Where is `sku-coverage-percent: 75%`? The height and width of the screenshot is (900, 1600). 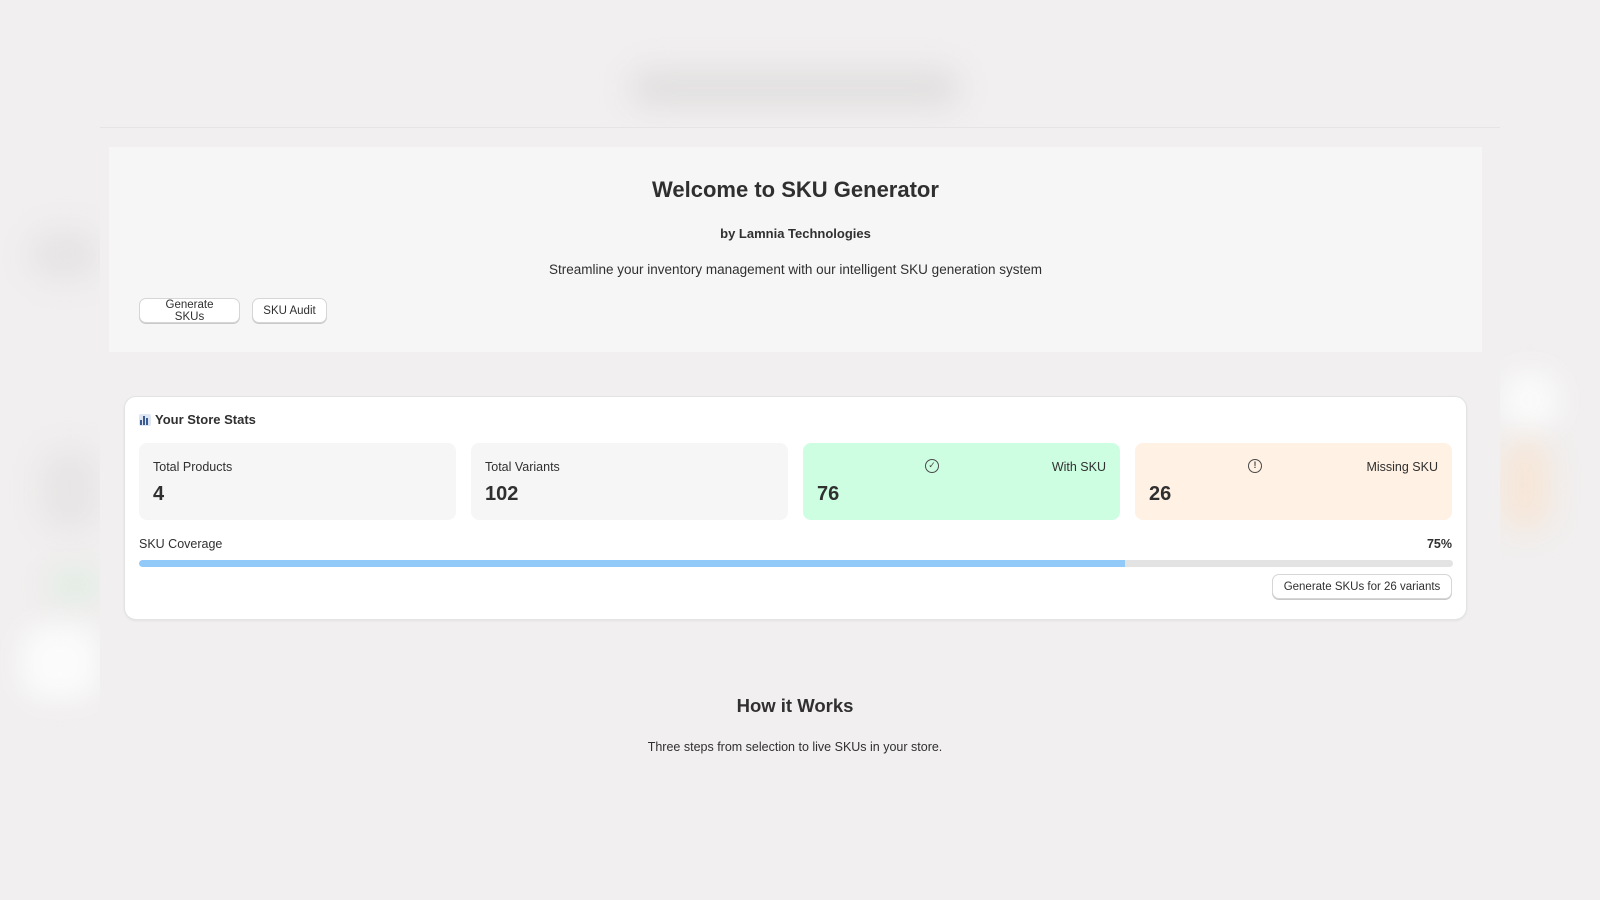
sku-coverage-percent: 75% is located at coordinates (1439, 544).